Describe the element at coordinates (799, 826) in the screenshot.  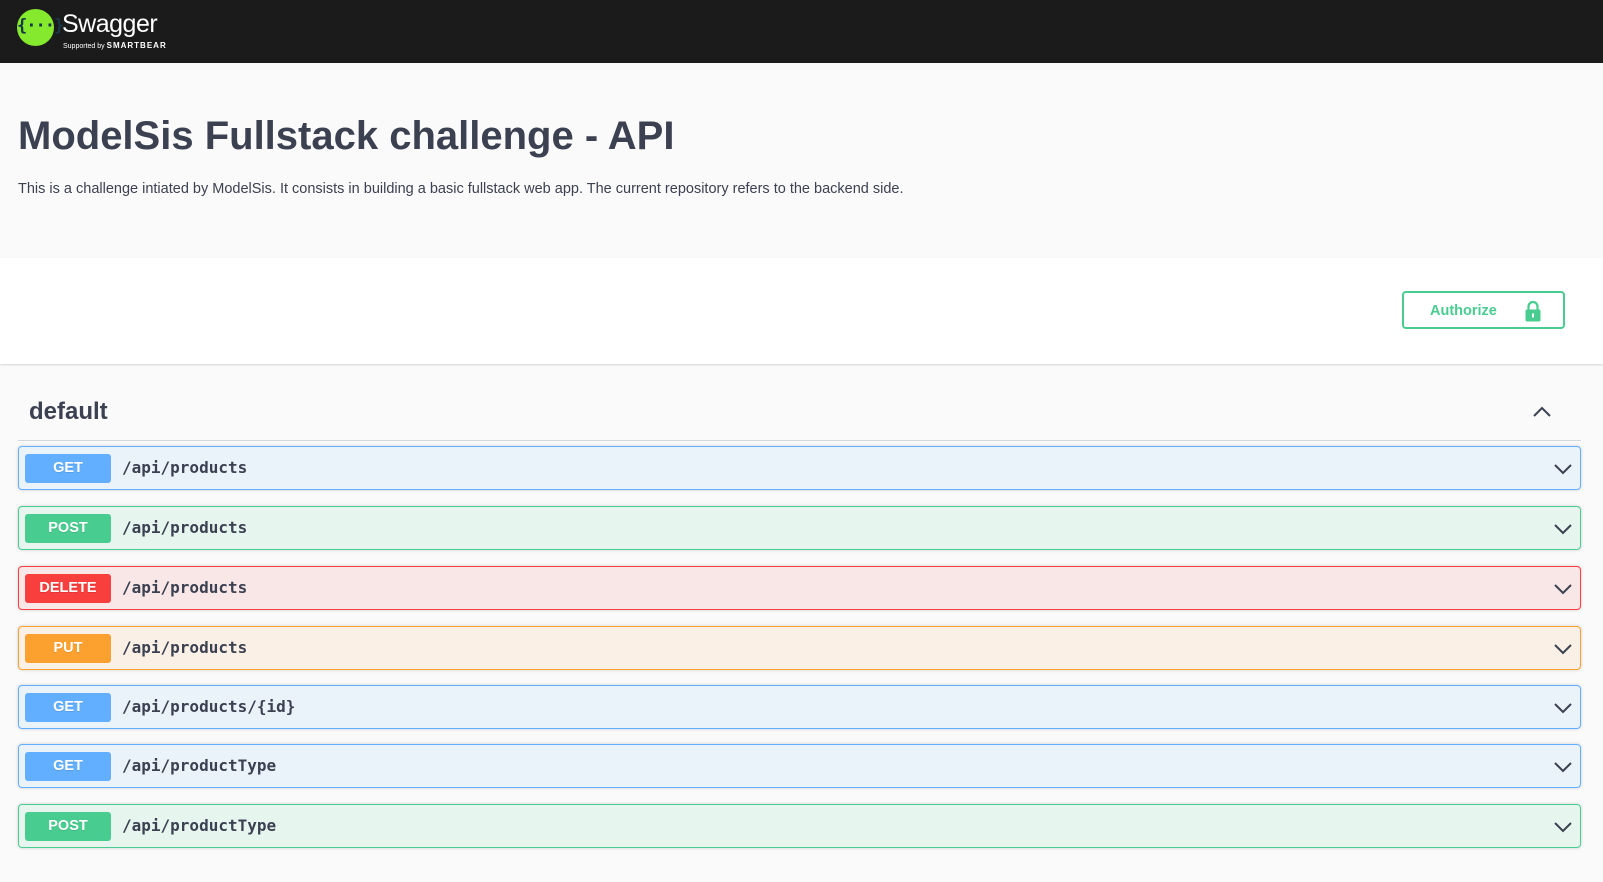
I see `opblock-post-product-type: POST /api/productType` at that location.